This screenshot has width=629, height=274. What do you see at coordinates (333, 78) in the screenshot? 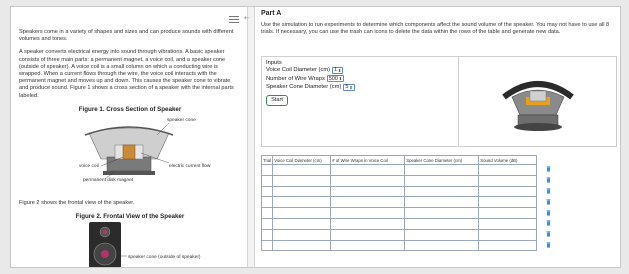
I see `wire-wraps-value: 500` at bounding box center [333, 78].